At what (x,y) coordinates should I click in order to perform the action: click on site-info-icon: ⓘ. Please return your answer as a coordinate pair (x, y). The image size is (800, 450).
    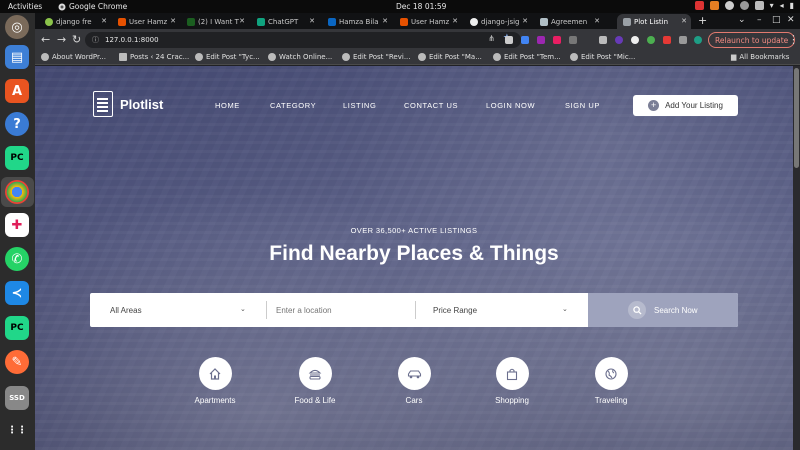
    Looking at the image, I should click on (95, 40).